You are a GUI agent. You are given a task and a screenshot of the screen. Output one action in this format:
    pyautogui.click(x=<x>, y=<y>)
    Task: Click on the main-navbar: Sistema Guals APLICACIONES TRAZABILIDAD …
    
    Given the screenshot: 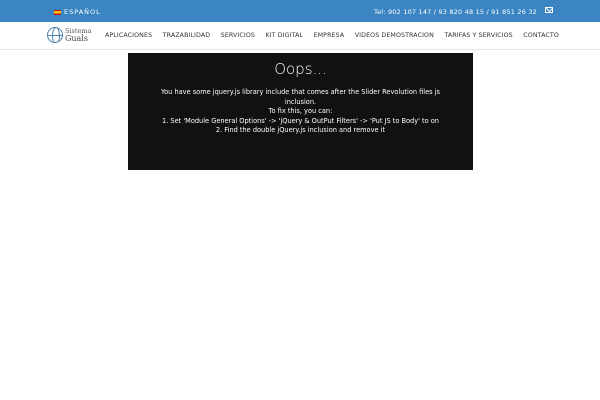 What is the action you would take?
    pyautogui.click(x=300, y=36)
    